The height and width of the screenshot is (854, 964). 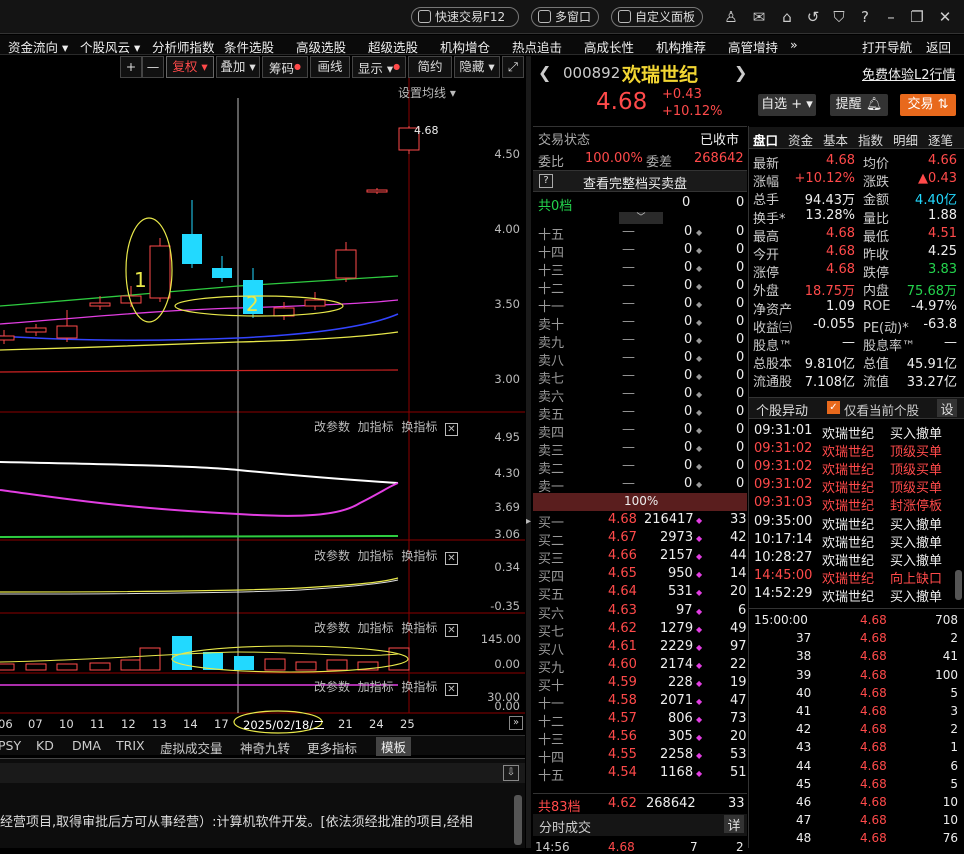 What do you see at coordinates (891, 17) in the screenshot?
I see `minimize-icon: –` at bounding box center [891, 17].